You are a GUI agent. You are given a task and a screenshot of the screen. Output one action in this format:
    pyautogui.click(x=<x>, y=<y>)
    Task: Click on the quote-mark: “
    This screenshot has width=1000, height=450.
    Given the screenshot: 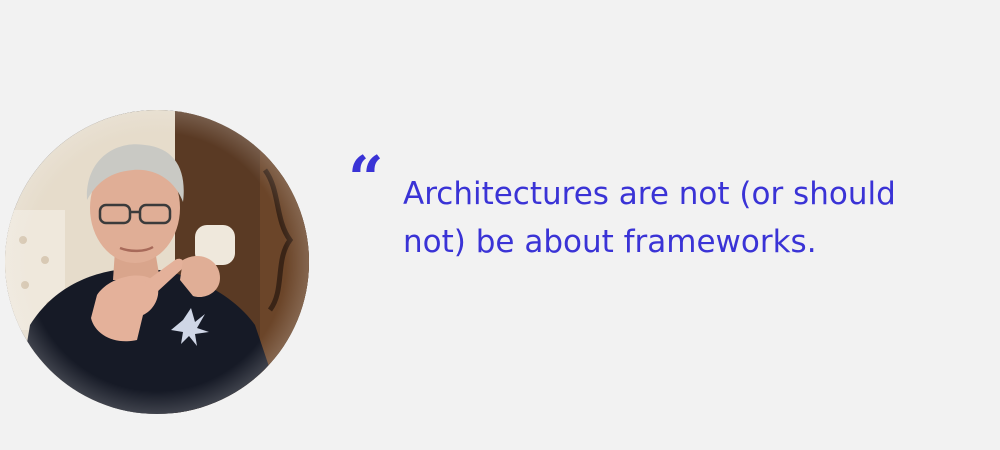 What is the action you would take?
    pyautogui.click(x=366, y=178)
    